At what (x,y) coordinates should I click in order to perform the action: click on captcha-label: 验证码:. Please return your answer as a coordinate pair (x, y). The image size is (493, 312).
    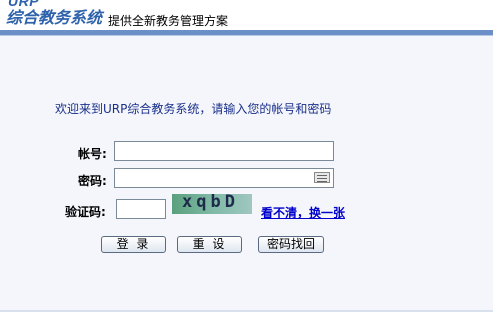
    Looking at the image, I should click on (85, 212).